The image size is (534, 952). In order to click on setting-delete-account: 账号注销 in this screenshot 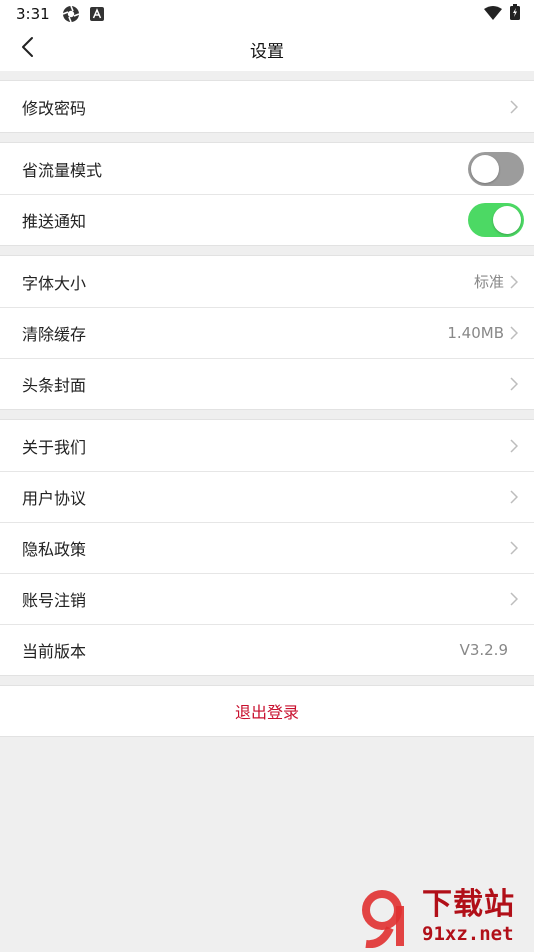, I will do `click(267, 598)`.